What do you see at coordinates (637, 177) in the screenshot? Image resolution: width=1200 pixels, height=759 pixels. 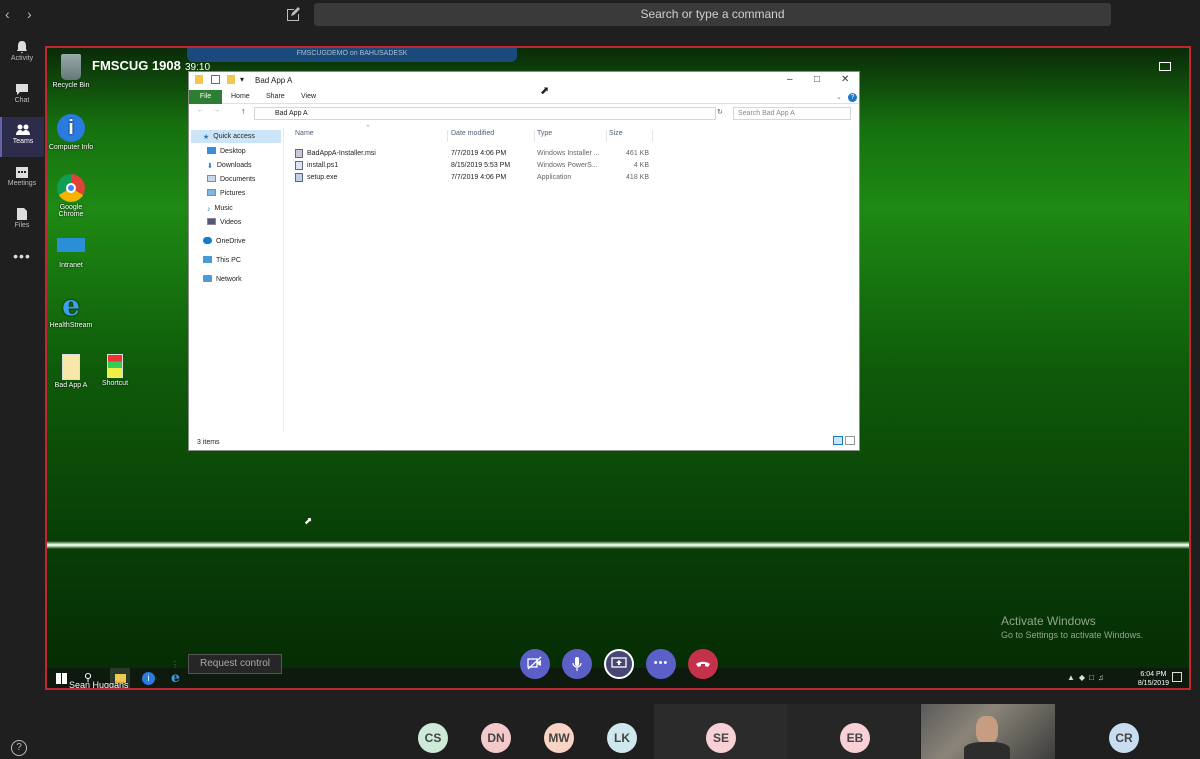 I see `file-size: 418 KB` at bounding box center [637, 177].